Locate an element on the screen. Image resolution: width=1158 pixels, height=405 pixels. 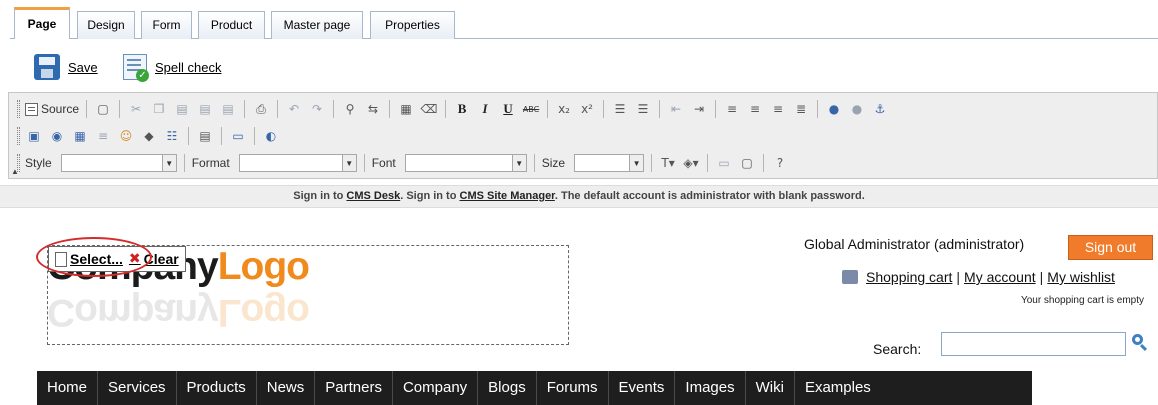
outdent-icon: ⇤ is located at coordinates (676, 109).